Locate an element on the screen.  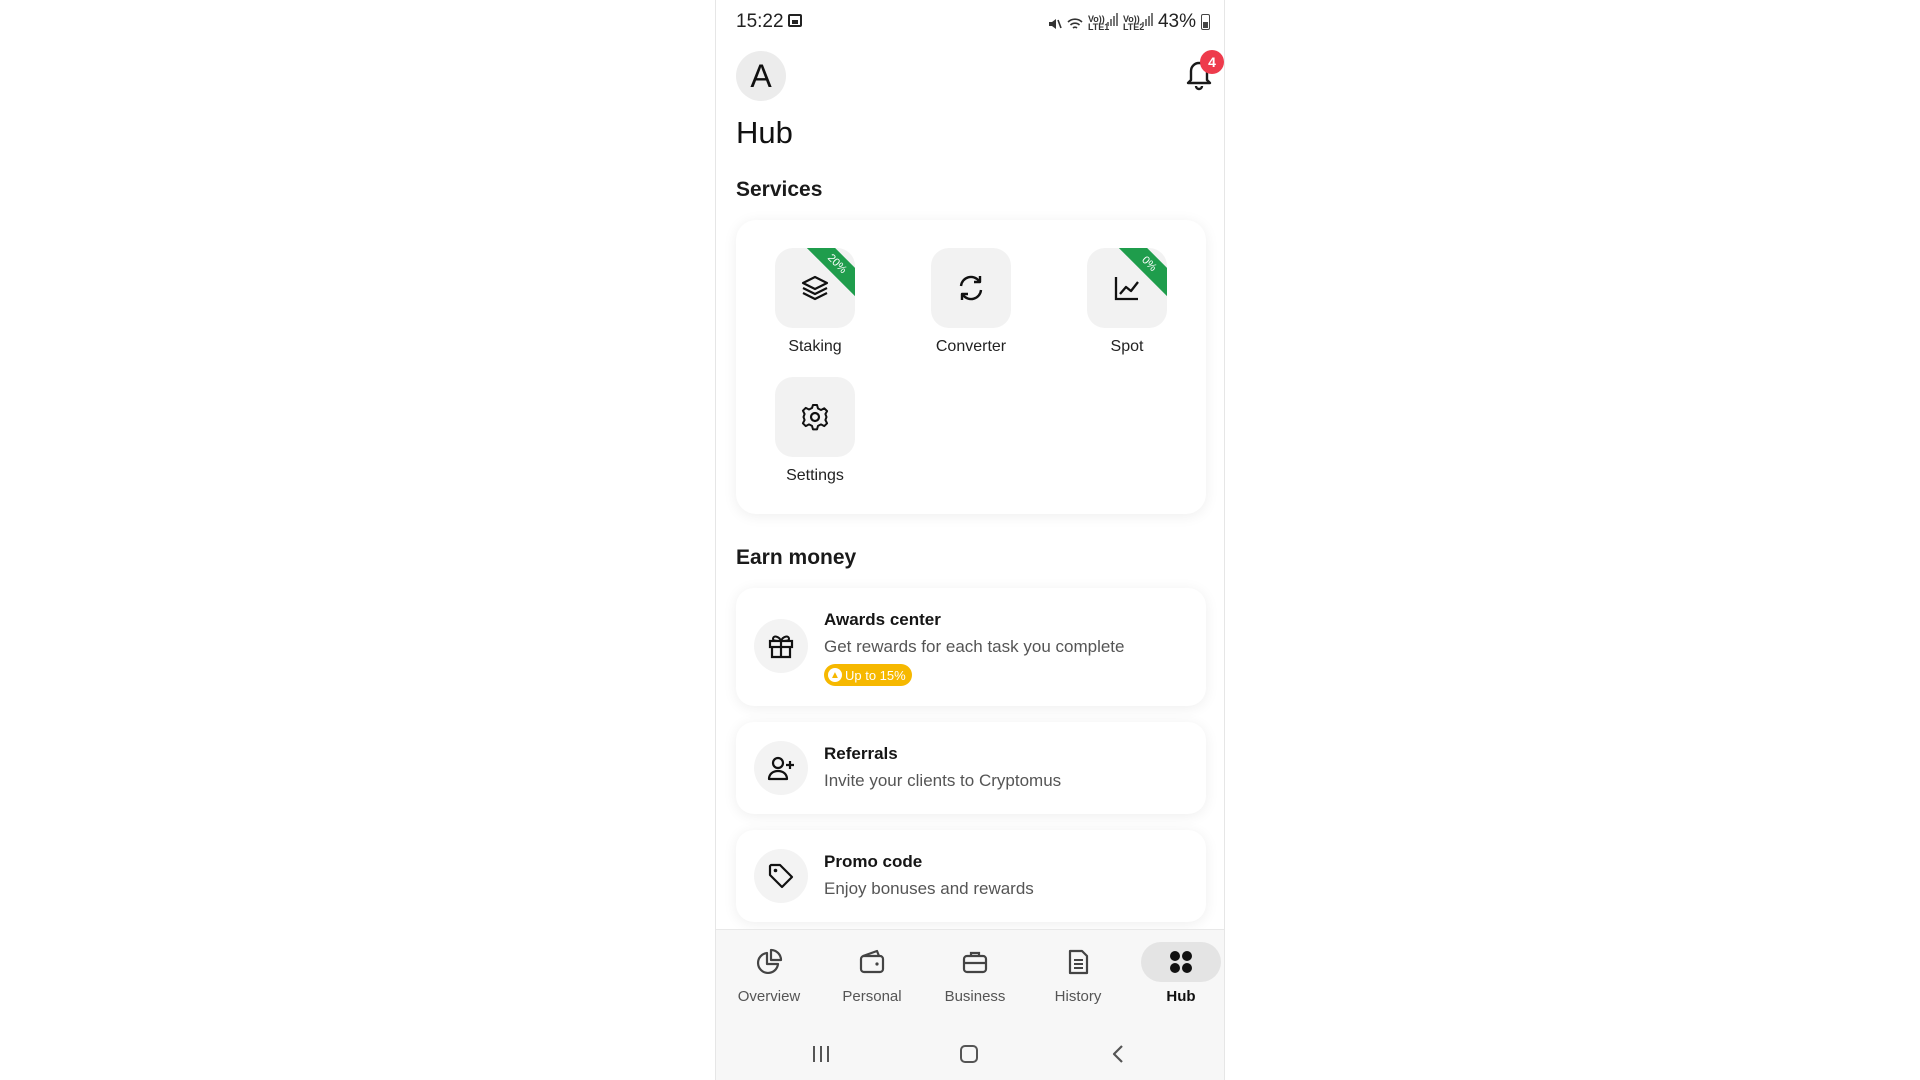
grid-icon is located at coordinates (1181, 962).